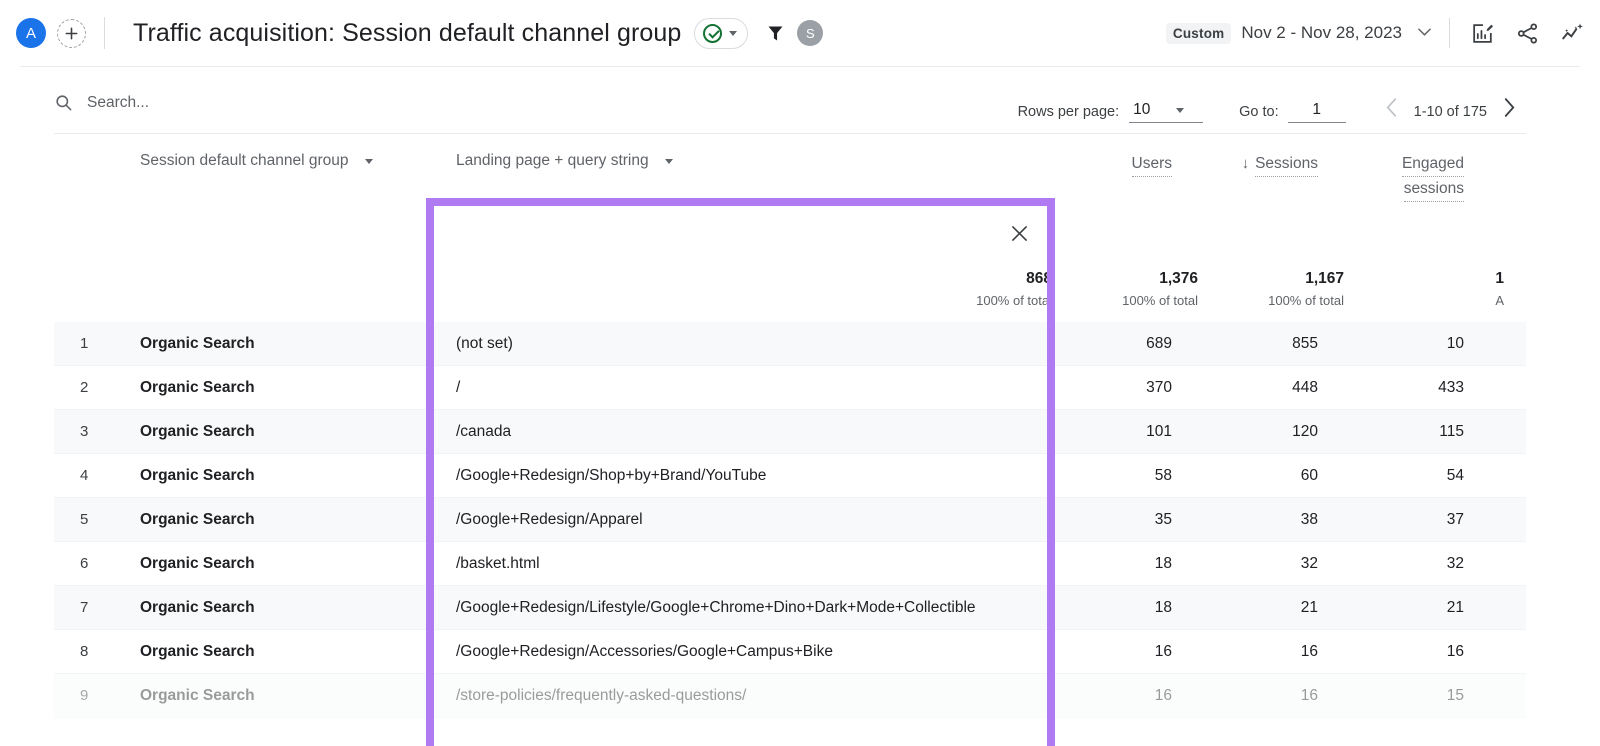 This screenshot has width=1600, height=746. Describe the element at coordinates (790, 432) in the screenshot. I see `table-row: 3 Organic Search/canada 101 120 115 1` at that location.